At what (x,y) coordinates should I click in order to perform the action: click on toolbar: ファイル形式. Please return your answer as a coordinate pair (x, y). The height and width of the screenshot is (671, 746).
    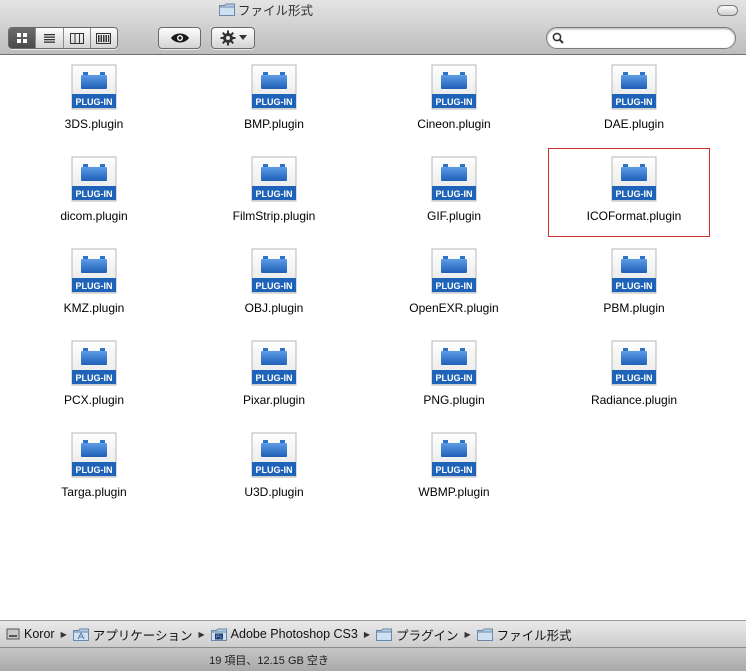
    Looking at the image, I should click on (373, 27).